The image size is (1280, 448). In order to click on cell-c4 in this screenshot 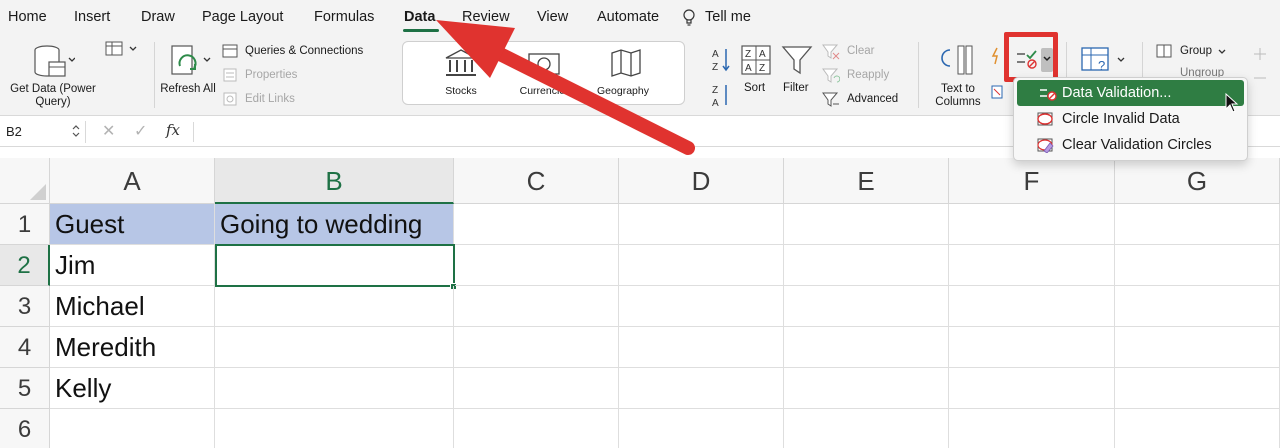, I will do `click(536, 347)`.